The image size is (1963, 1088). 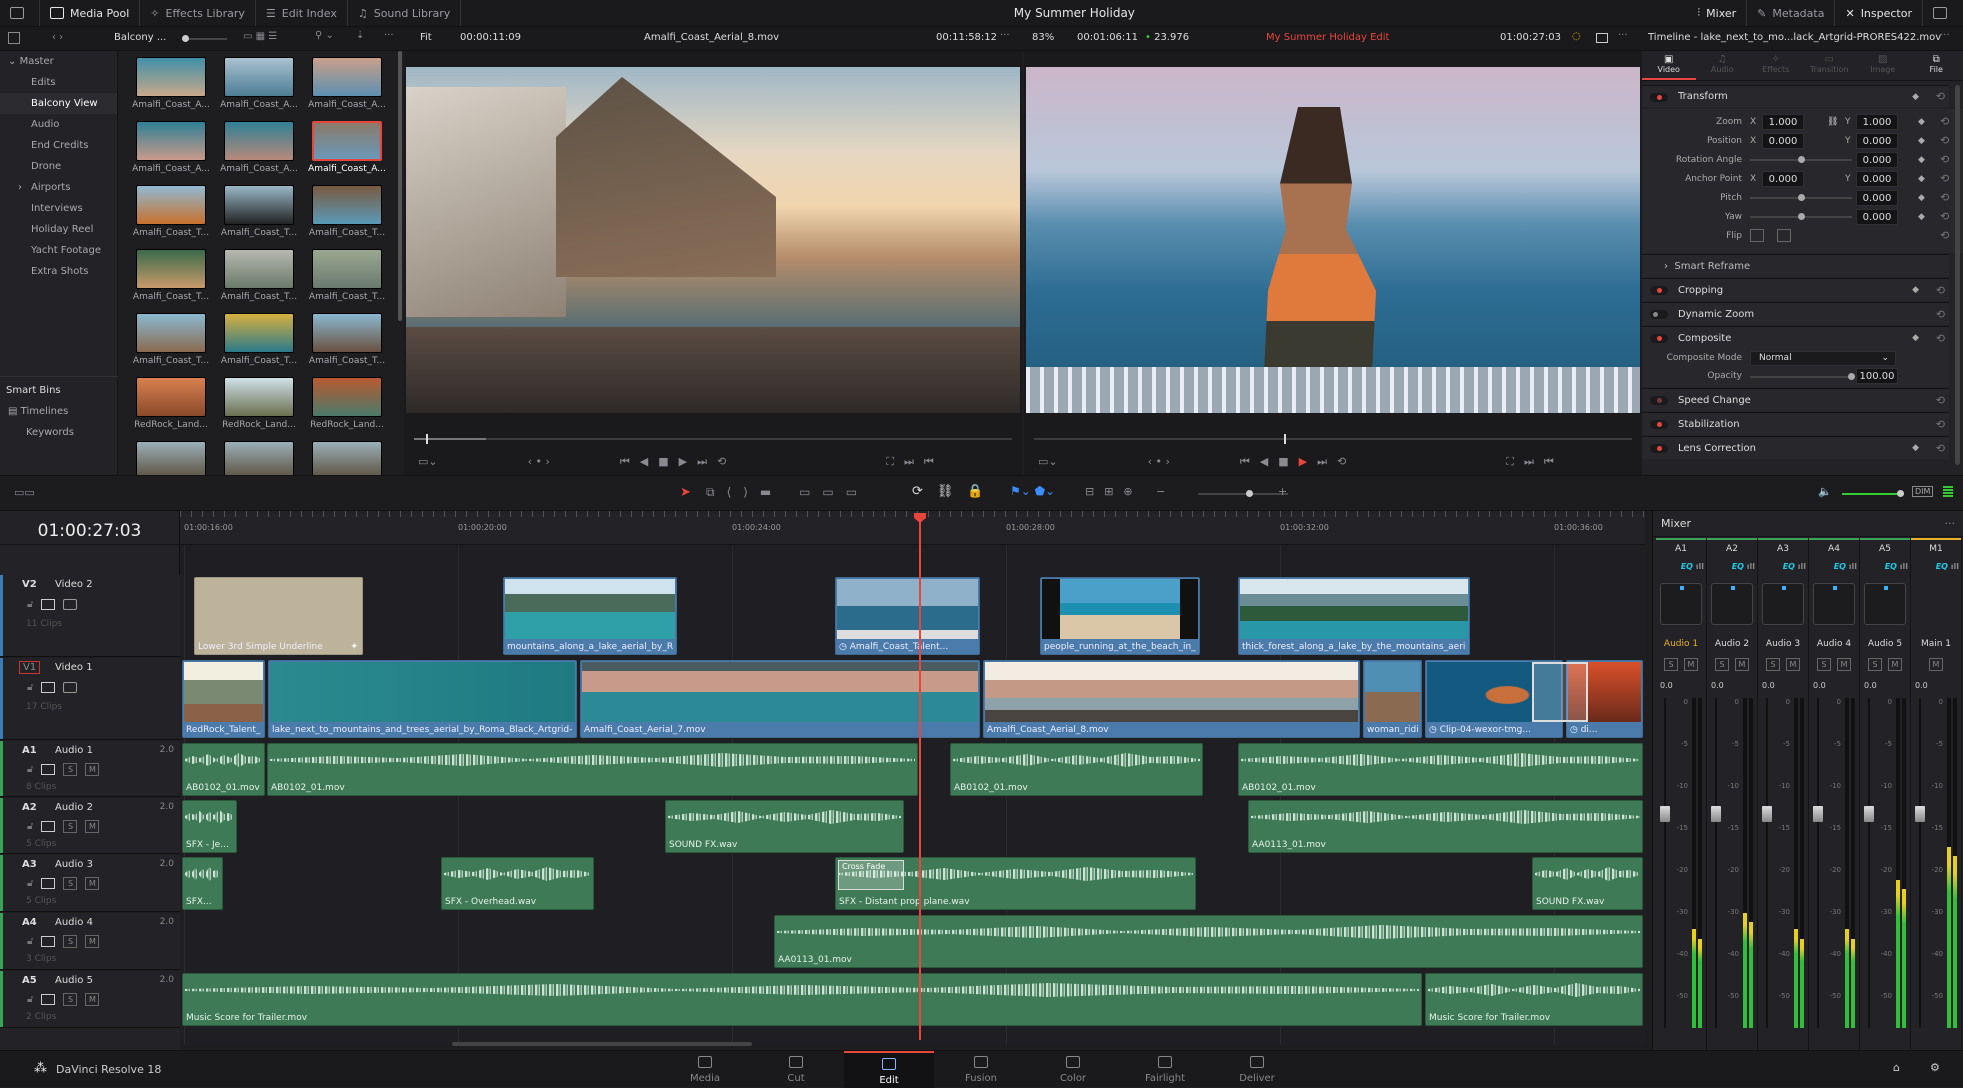 I want to click on panel-toggle-icon, so click(x=14, y=38).